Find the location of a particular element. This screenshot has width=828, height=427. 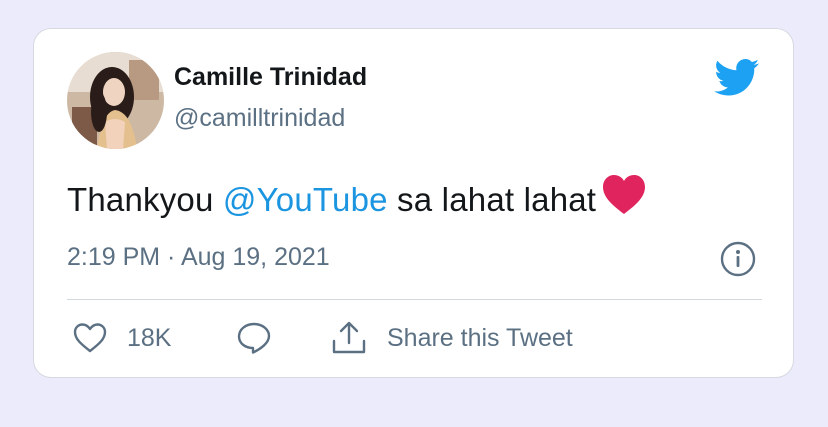

tweet-text: Thankyou @YouTube sa lahat lahat is located at coordinates (356, 199).